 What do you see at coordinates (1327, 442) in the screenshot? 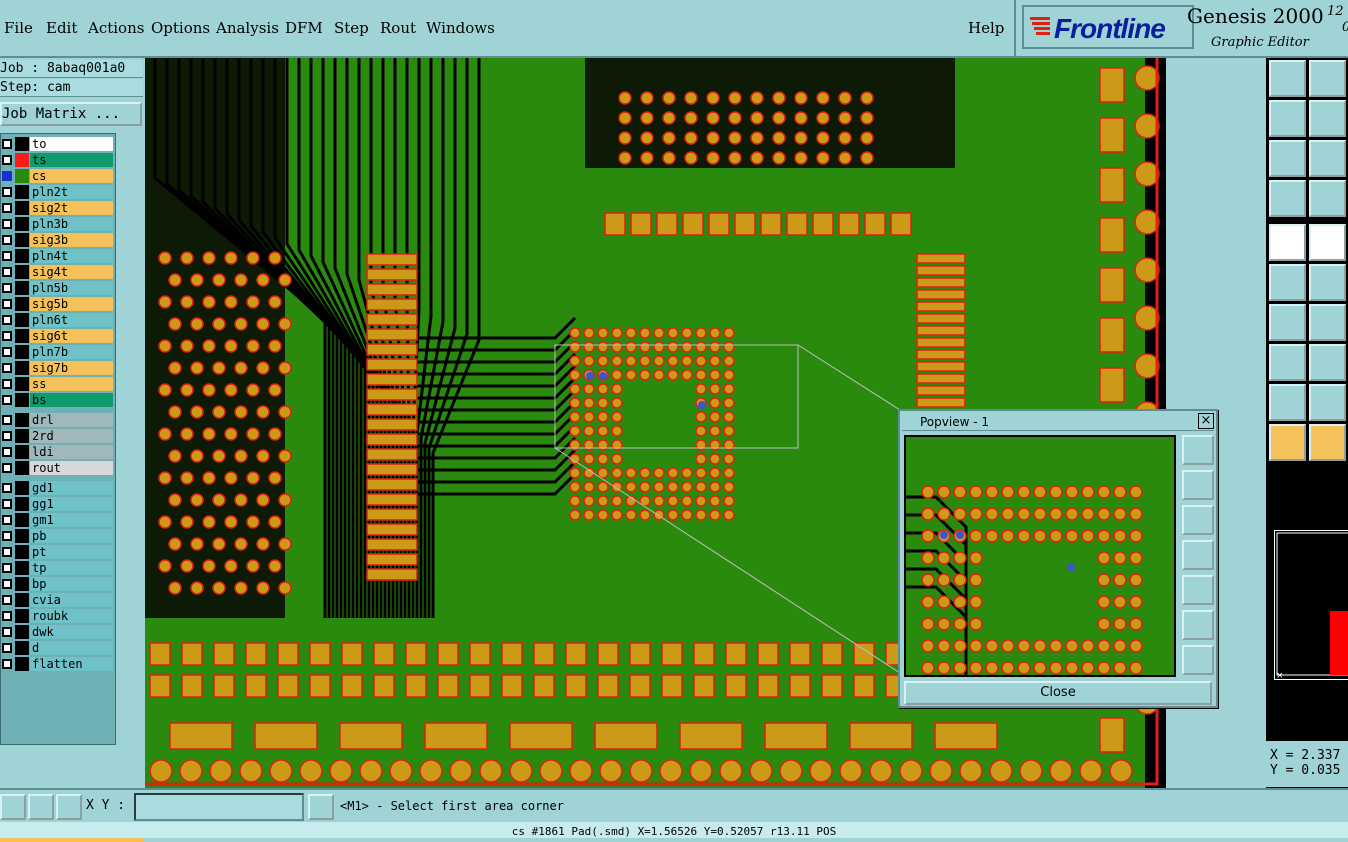
I see `pointer-select-icon` at bounding box center [1327, 442].